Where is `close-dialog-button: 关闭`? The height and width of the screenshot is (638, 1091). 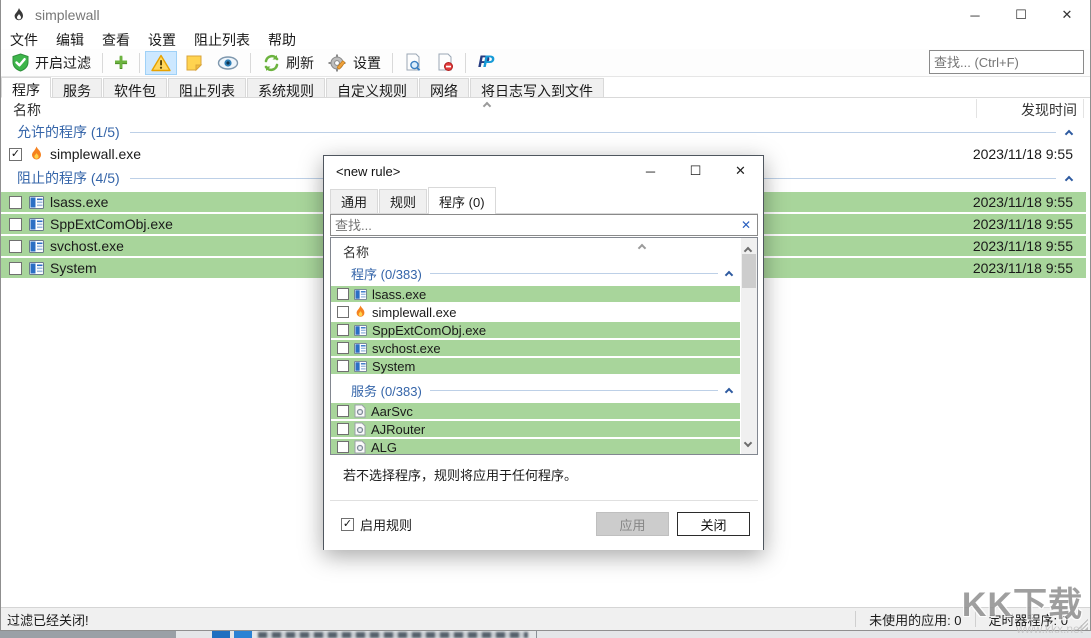
close-dialog-button: 关闭 is located at coordinates (713, 524).